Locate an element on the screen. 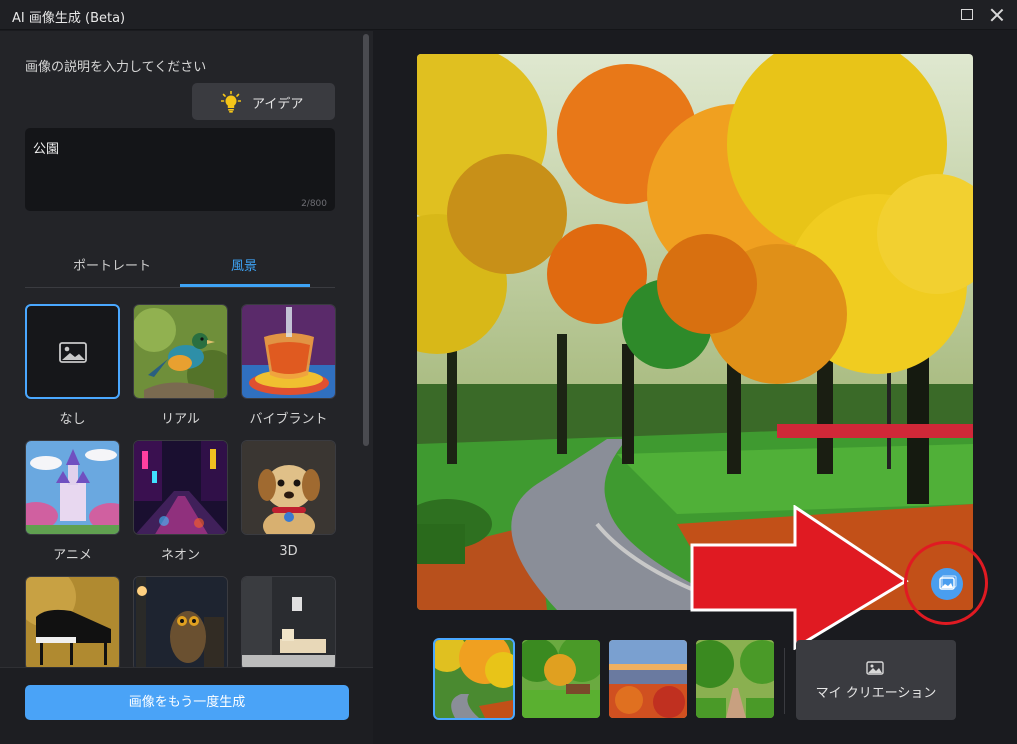  lightbulb-icon is located at coordinates (231, 102).